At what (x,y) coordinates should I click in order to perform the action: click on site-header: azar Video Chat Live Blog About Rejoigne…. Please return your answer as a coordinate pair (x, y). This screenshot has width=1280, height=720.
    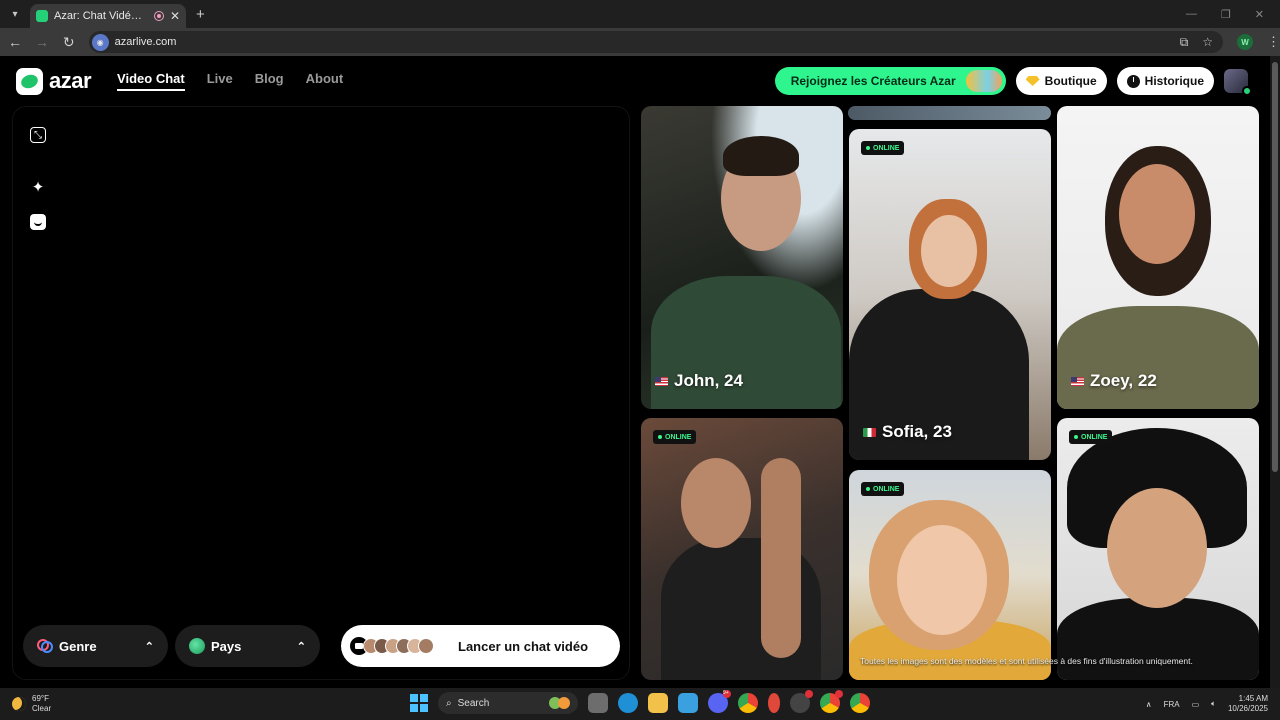
    Looking at the image, I should click on (635, 81).